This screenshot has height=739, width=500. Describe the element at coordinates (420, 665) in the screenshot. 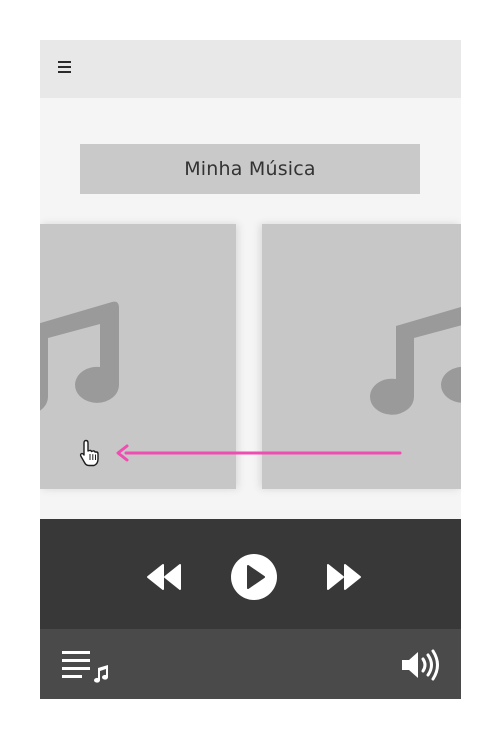

I see `volume-icon` at that location.